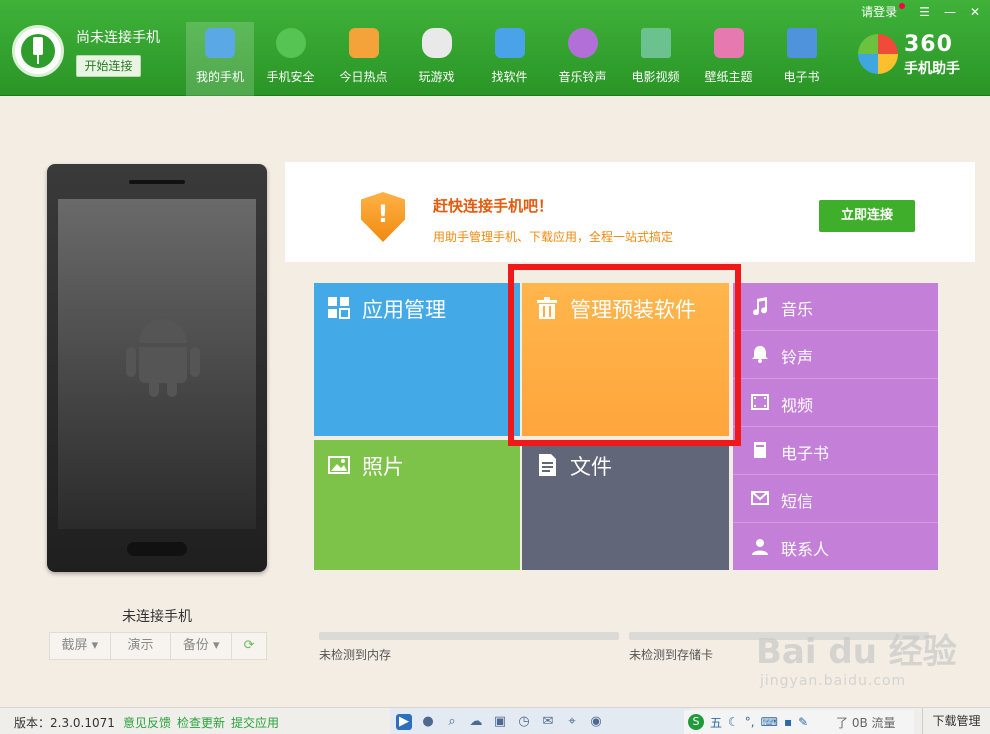 The width and height of the screenshot is (990, 734). I want to click on user-icon: ●, so click(428, 722).